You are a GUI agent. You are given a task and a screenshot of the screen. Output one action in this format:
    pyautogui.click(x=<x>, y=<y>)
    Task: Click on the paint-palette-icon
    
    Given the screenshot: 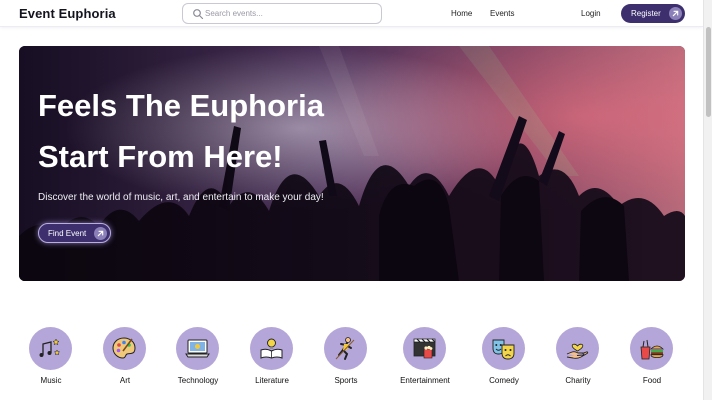 What is the action you would take?
    pyautogui.click(x=124, y=348)
    